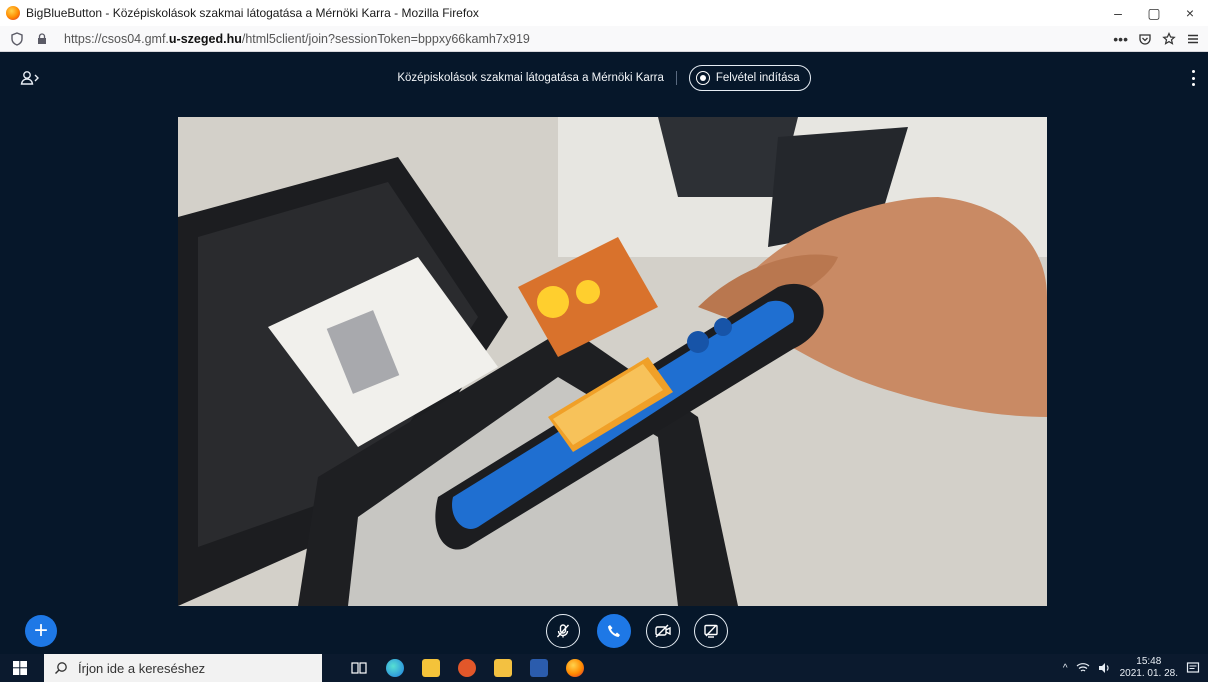 Image resolution: width=1208 pixels, height=682 pixels. Describe the element at coordinates (13, 13) in the screenshot. I see `firefox-icon` at that location.